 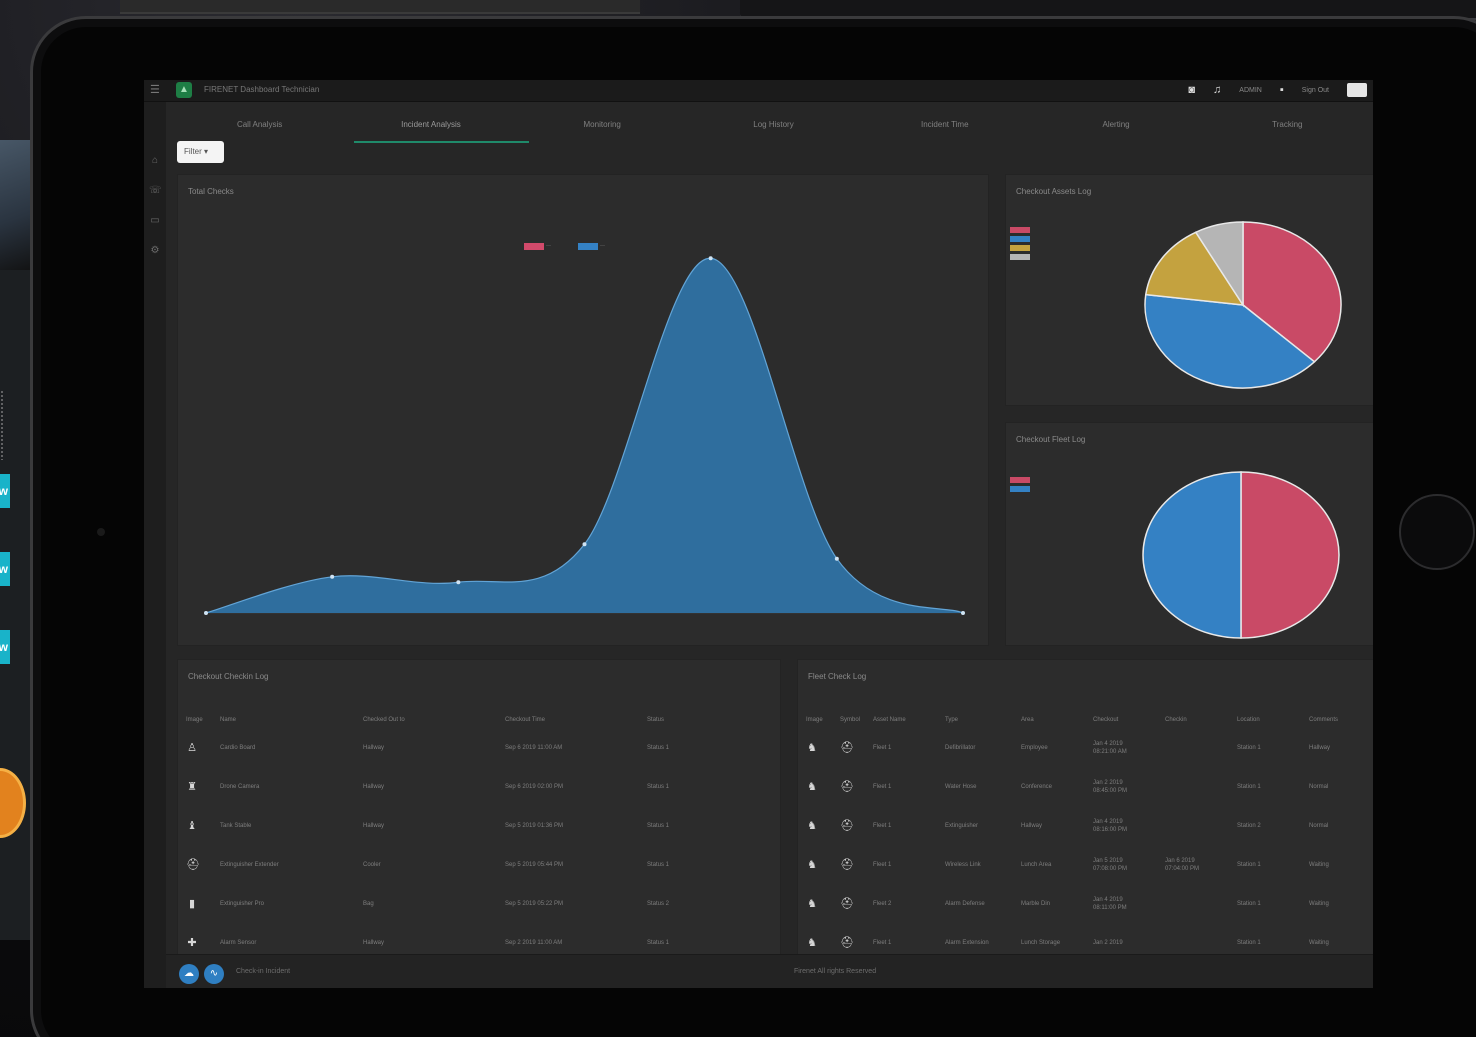 I want to click on tab-log-history: Log History, so click(x=773, y=123).